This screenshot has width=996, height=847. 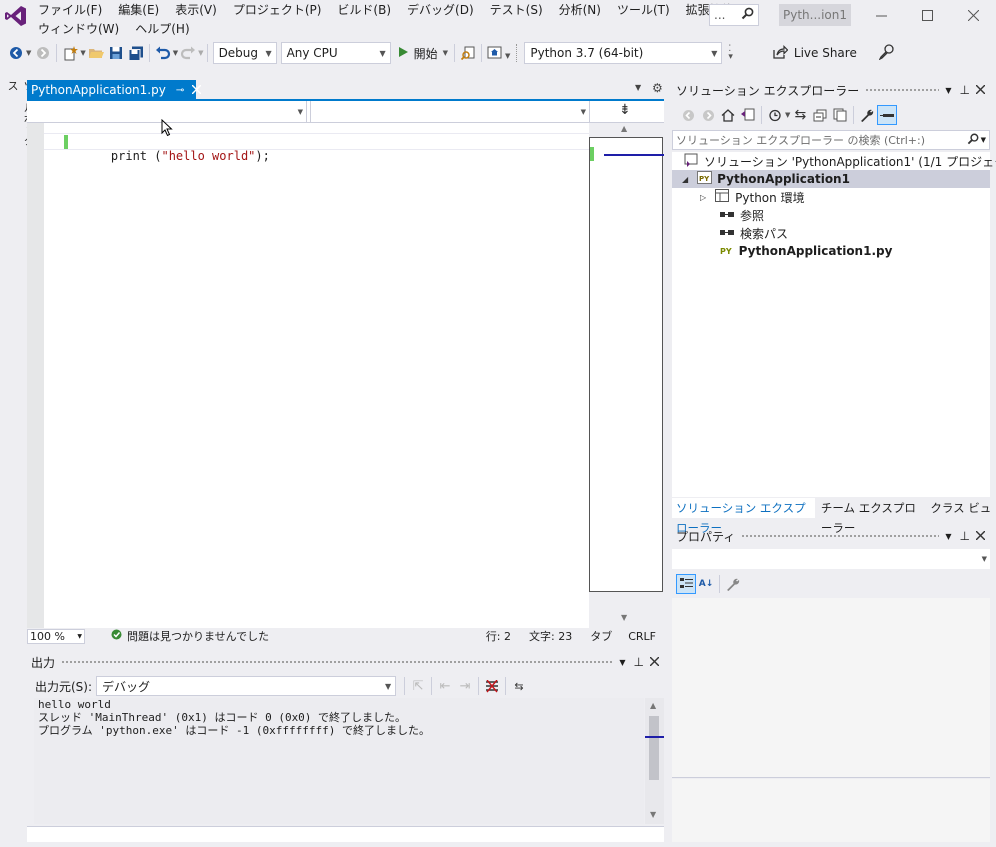 What do you see at coordinates (519, 686) in the screenshot?
I see `word-wrap-icon: ⇆` at bounding box center [519, 686].